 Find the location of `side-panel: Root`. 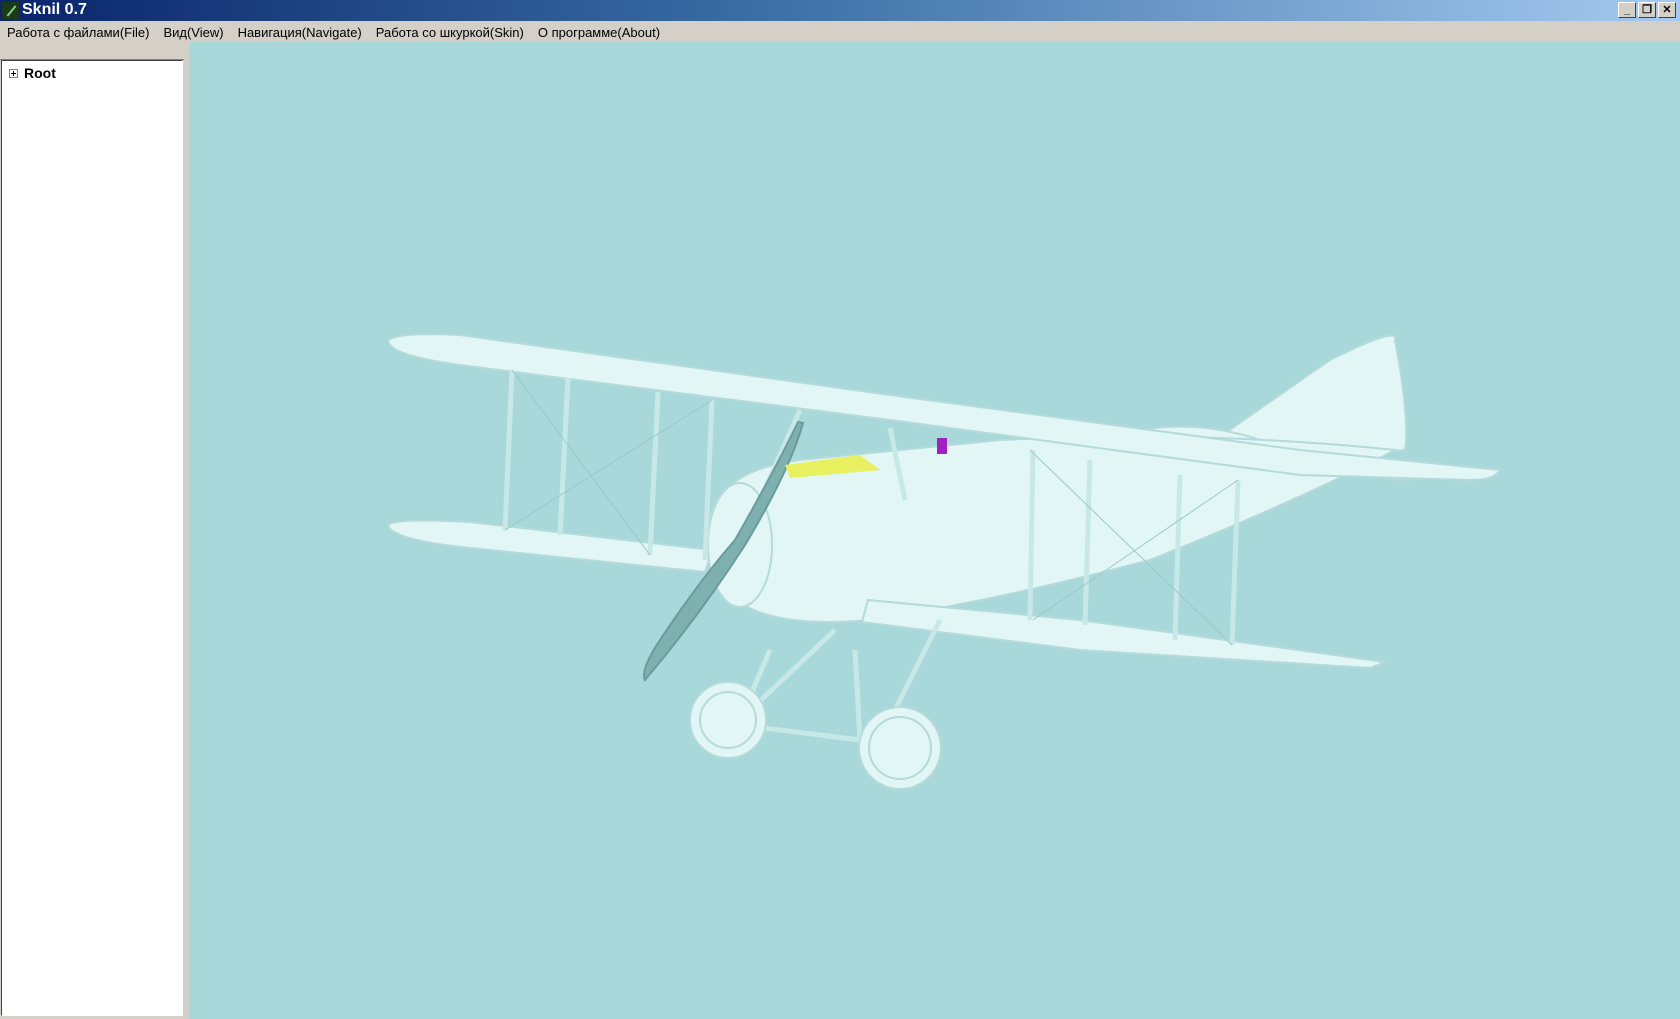

side-panel: Root is located at coordinates (92, 530).